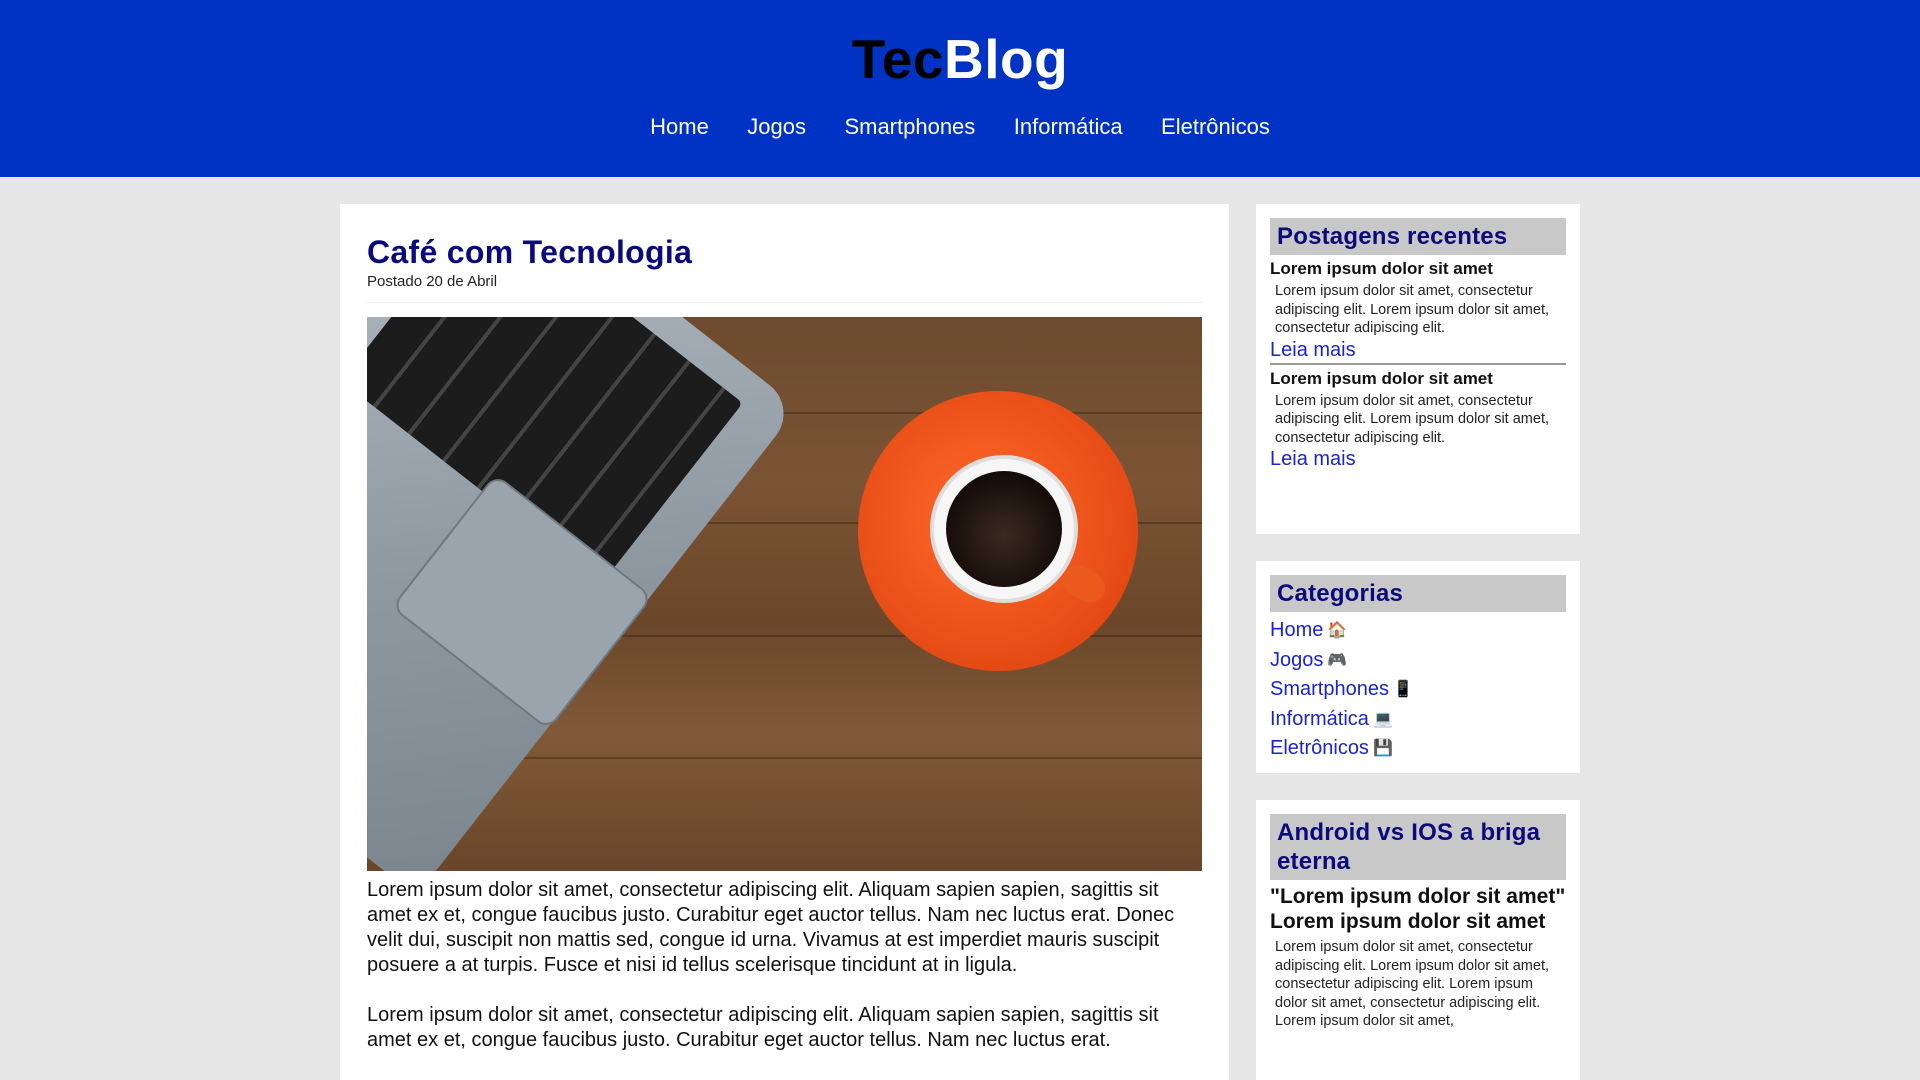  I want to click on recent-posts-title: Postagens recentes, so click(1418, 236).